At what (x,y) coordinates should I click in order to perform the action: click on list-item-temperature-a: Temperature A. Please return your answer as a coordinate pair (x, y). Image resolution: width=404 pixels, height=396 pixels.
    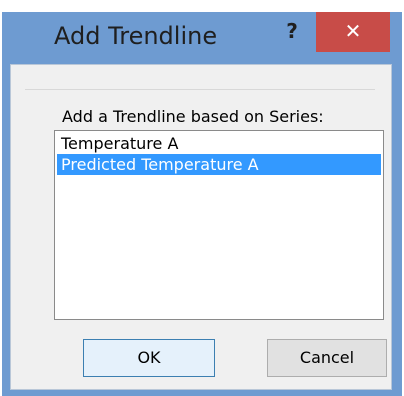
    Looking at the image, I should click on (219, 143).